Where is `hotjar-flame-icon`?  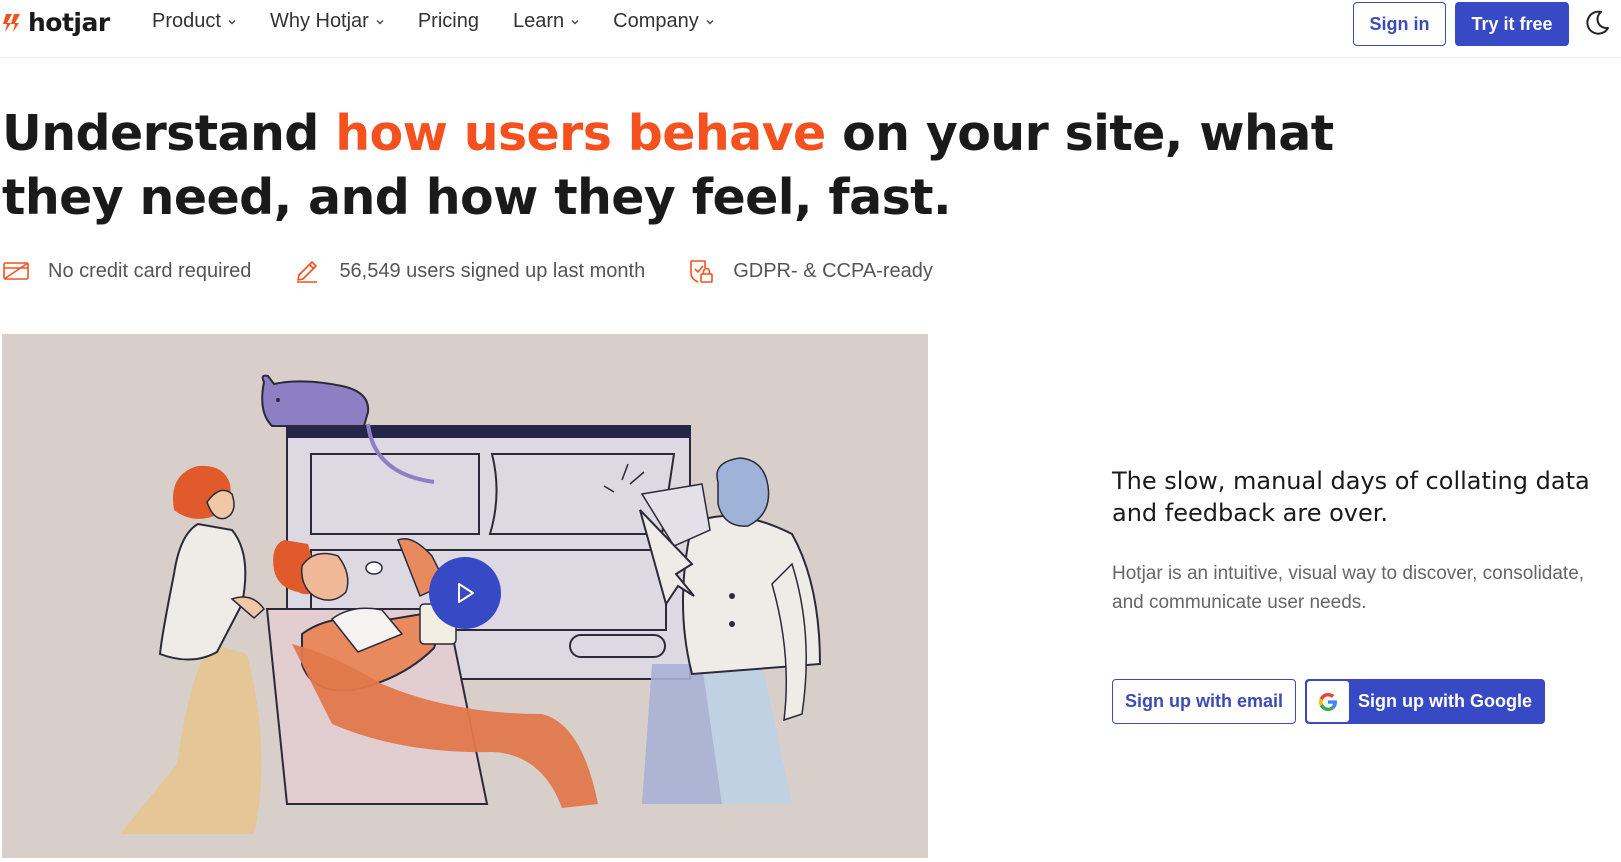 hotjar-flame-icon is located at coordinates (11, 22).